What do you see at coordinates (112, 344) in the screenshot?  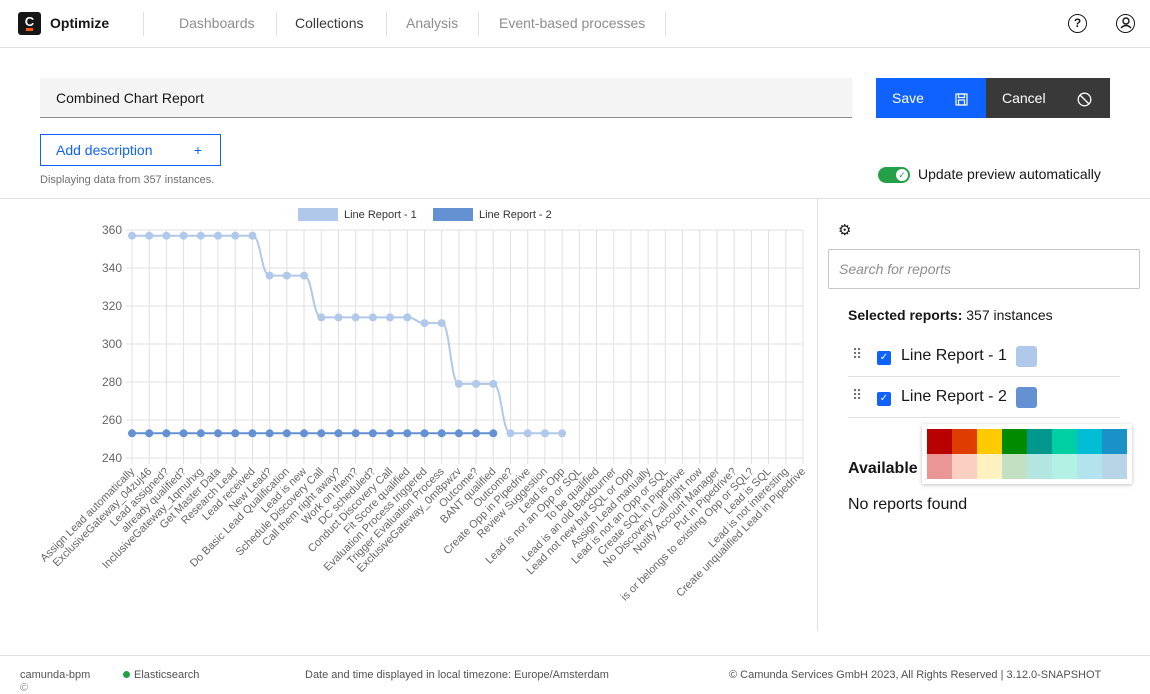 I see `y-tick-label: 300` at bounding box center [112, 344].